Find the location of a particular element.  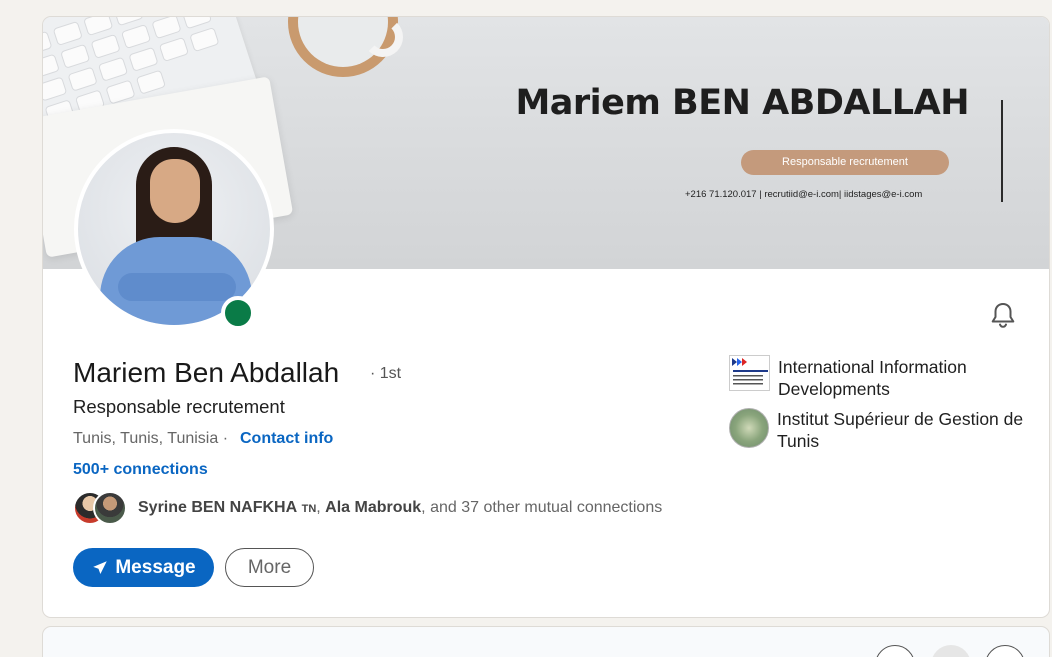

banner-cup is located at coordinates (383, 37).